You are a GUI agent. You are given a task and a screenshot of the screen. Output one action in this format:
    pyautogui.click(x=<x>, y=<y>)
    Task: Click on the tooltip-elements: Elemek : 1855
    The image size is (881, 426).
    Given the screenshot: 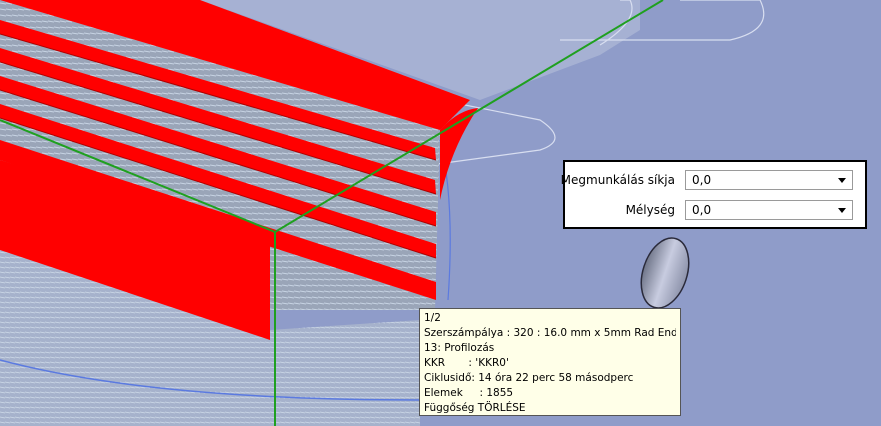 What is the action you would take?
    pyautogui.click(x=469, y=393)
    